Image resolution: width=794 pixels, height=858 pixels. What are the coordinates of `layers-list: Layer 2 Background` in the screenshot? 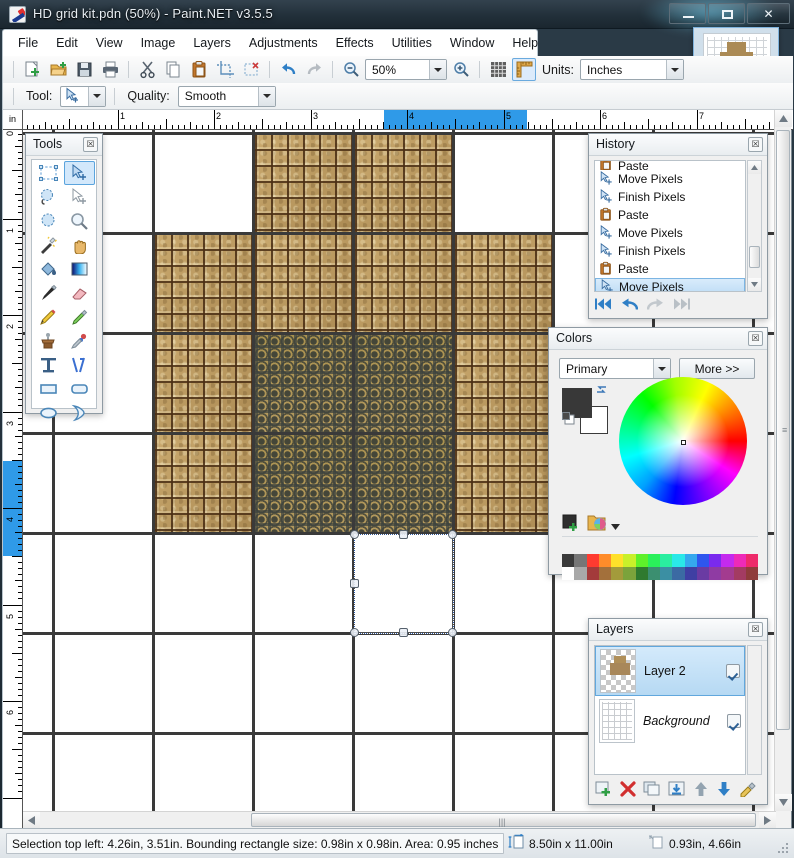 It's located at (670, 710).